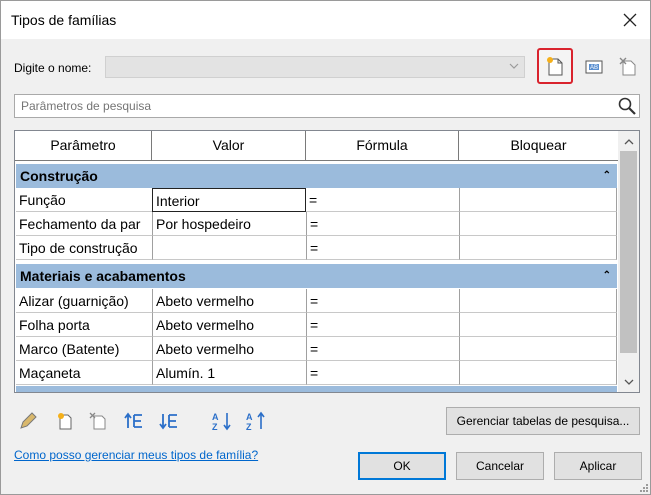  Describe the element at coordinates (382, 145) in the screenshot. I see `column-header-formula: Fórmula` at that location.